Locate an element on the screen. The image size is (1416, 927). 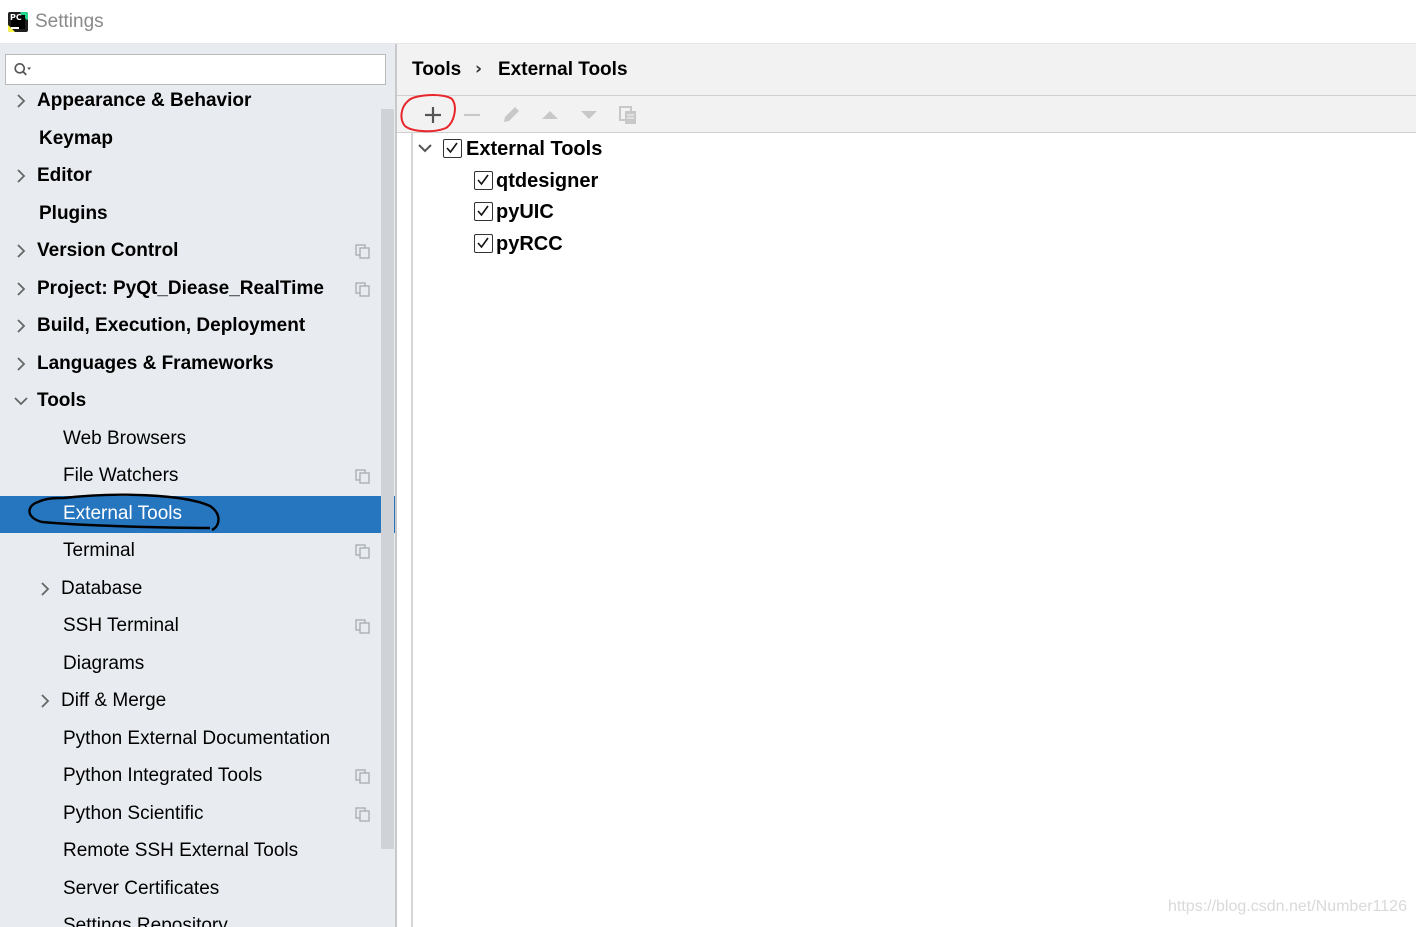
sidebar-item: Python Integrated Tools is located at coordinates (198, 776).